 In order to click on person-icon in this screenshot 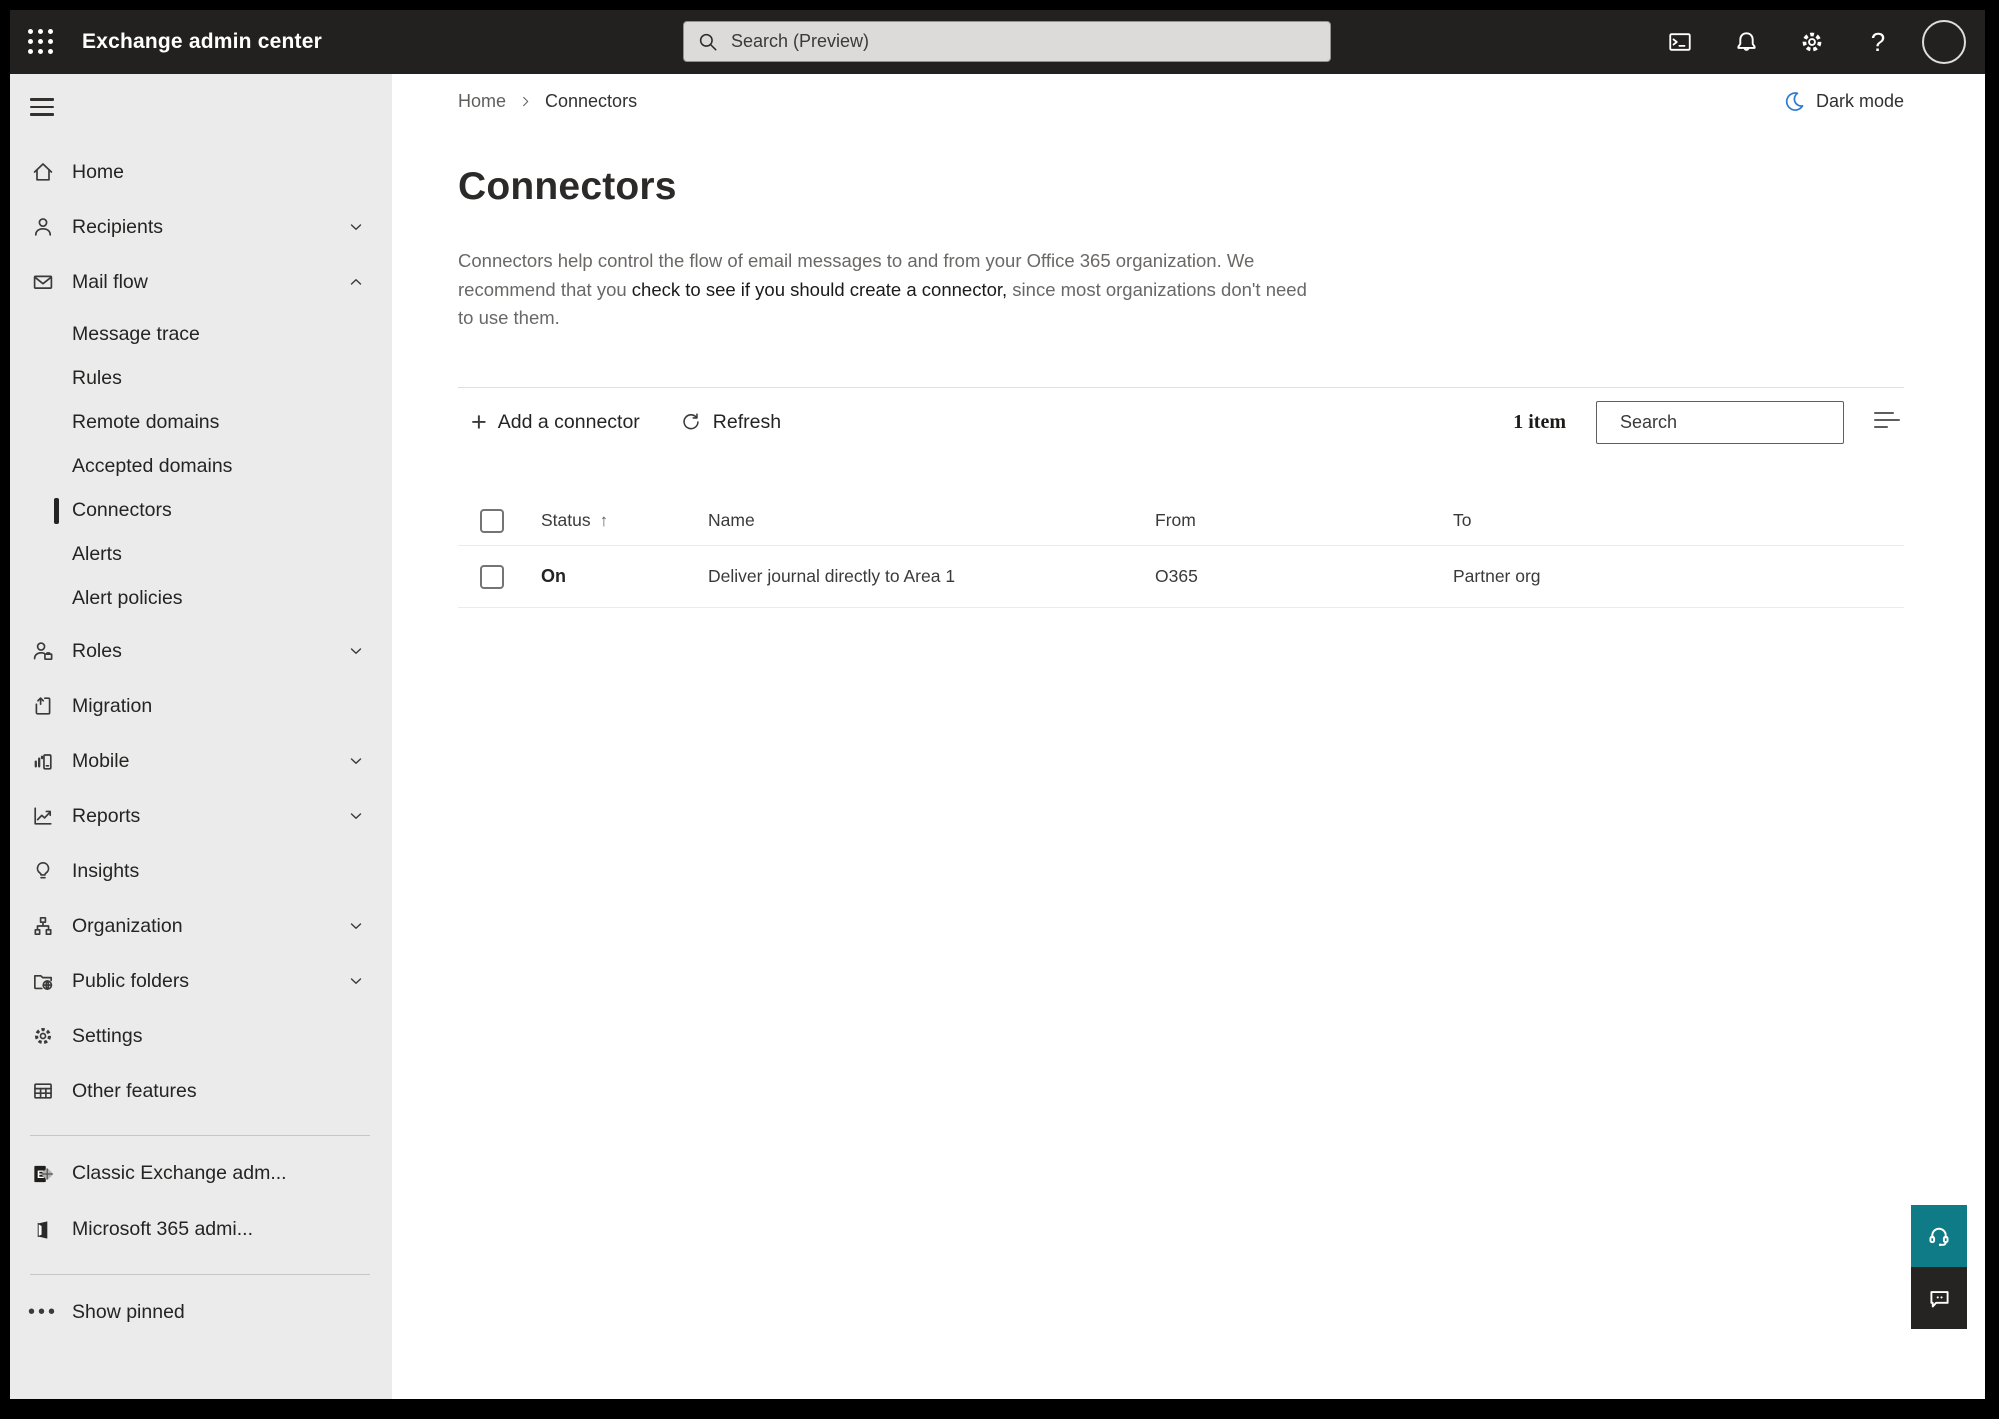, I will do `click(43, 227)`.